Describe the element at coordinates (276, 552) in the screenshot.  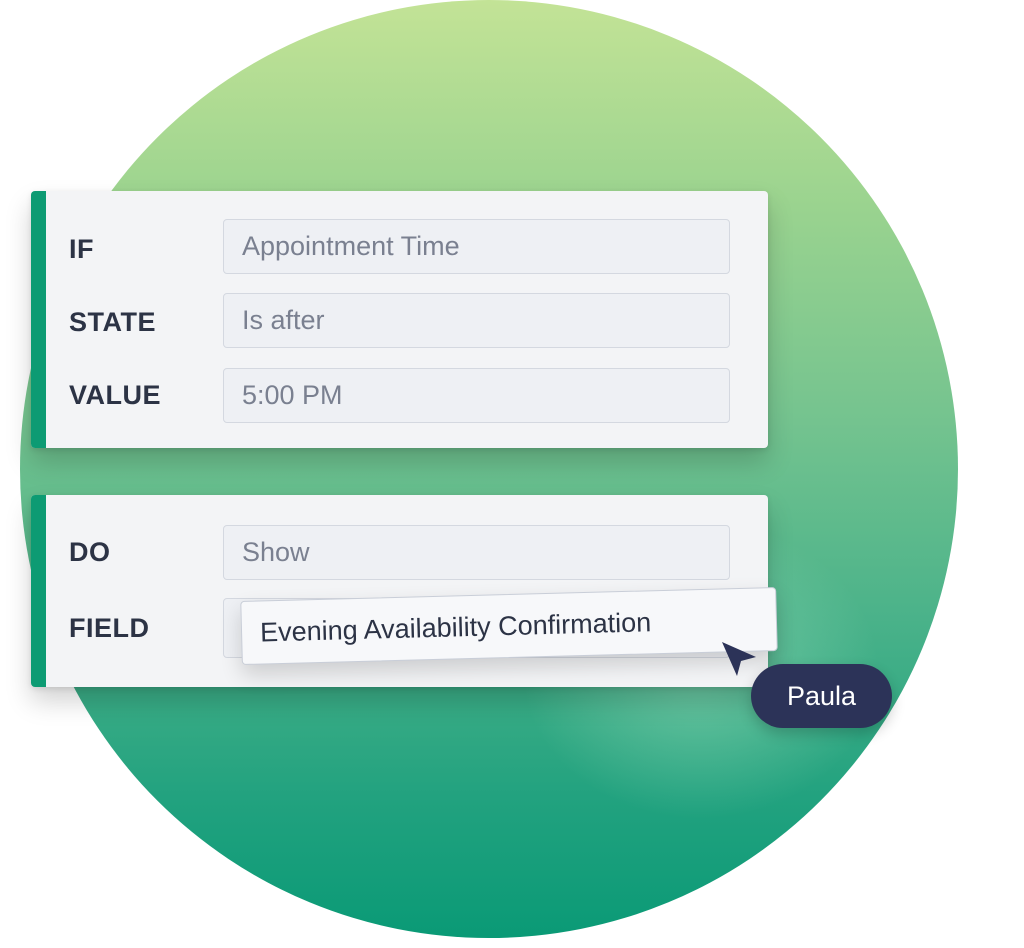
I see `do-field-value: Show` at that location.